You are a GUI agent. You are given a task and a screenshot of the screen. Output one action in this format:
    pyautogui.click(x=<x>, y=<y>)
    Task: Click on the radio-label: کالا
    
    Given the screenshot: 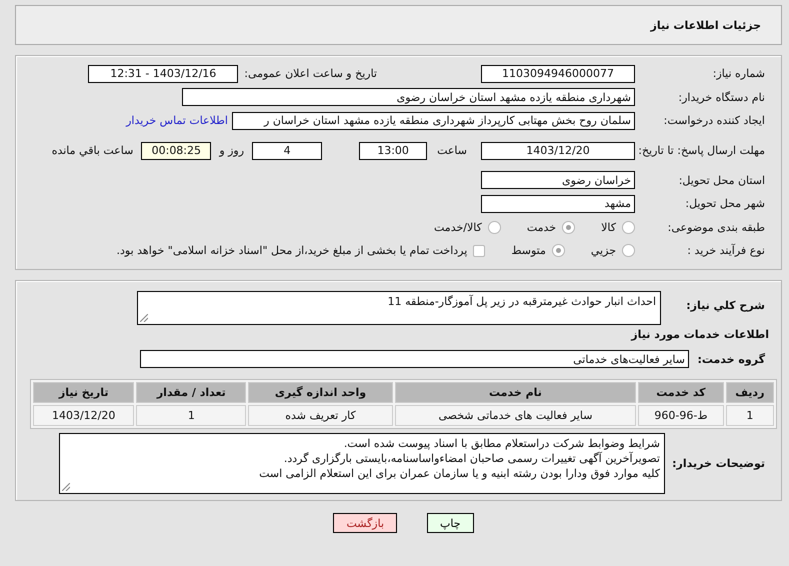 What is the action you would take?
    pyautogui.click(x=608, y=227)
    